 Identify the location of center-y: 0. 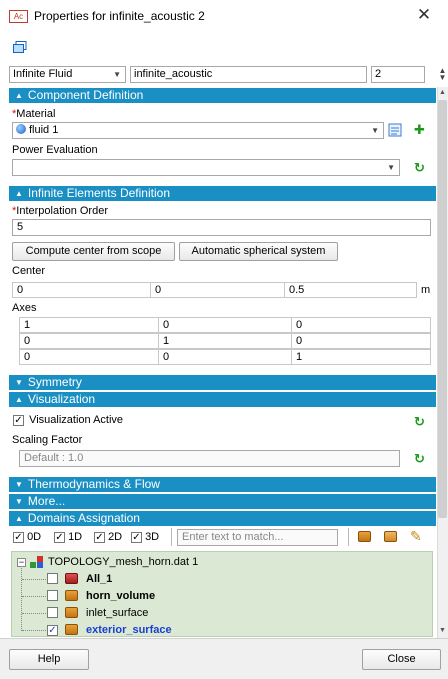
(217, 290).